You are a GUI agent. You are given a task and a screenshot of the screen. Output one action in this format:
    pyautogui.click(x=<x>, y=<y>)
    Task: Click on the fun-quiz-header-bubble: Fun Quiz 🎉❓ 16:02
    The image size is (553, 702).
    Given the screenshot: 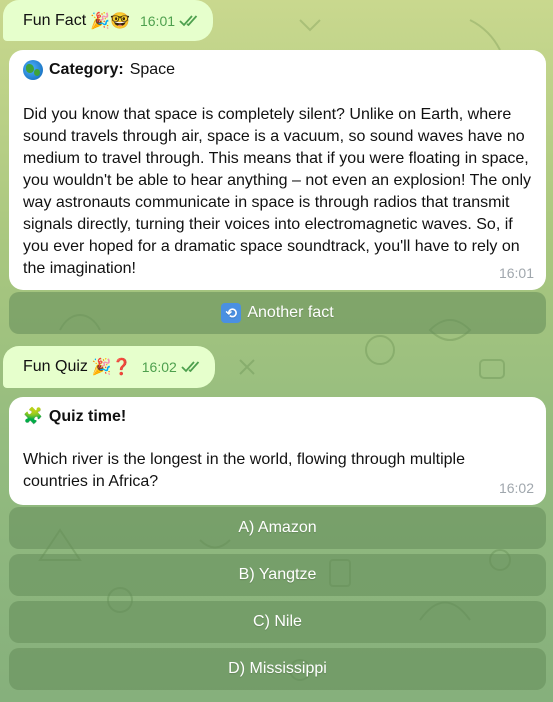 What is the action you would take?
    pyautogui.click(x=109, y=367)
    